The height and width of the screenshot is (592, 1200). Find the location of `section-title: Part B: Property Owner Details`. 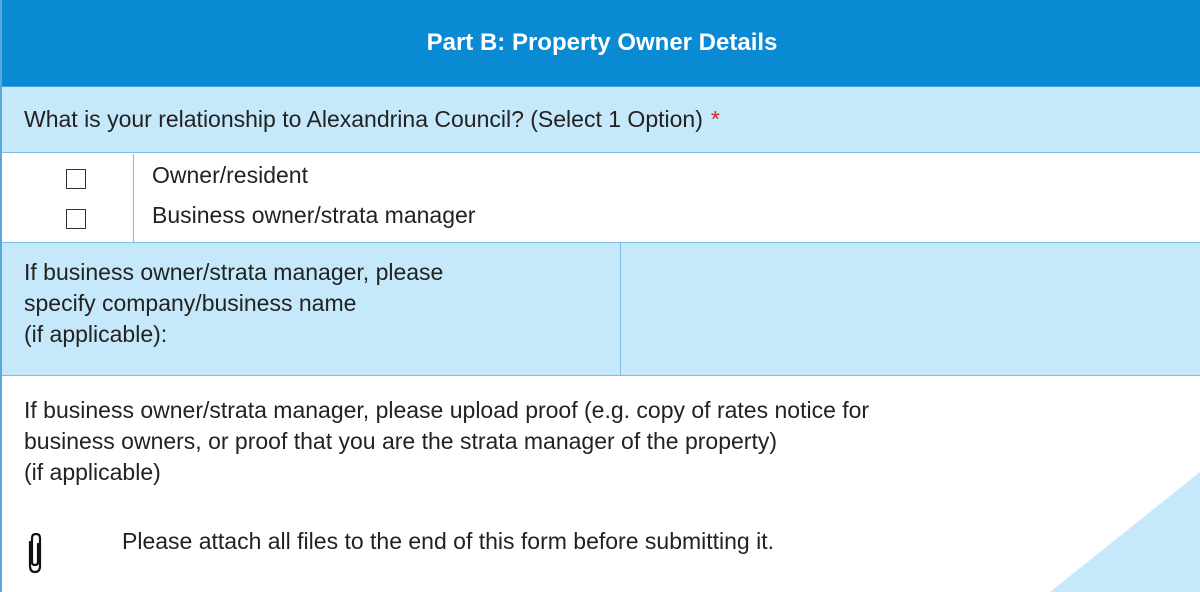

section-title: Part B: Property Owner Details is located at coordinates (602, 42).